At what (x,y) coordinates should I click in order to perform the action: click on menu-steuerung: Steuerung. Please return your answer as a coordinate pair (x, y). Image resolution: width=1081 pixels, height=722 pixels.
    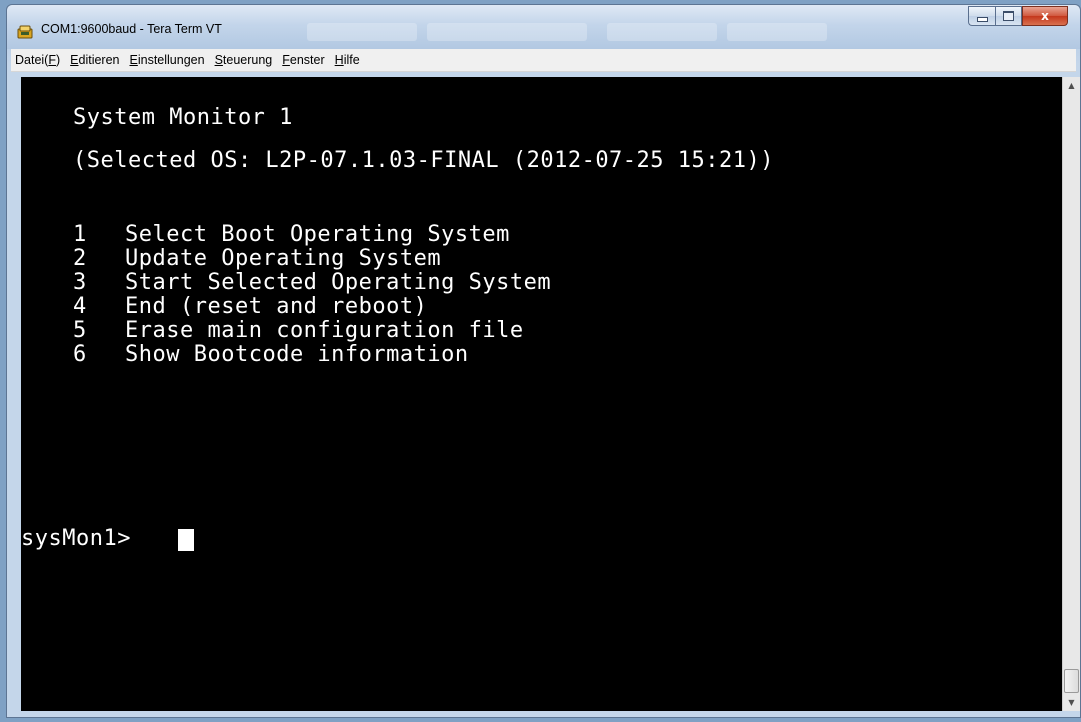
    Looking at the image, I should click on (244, 60).